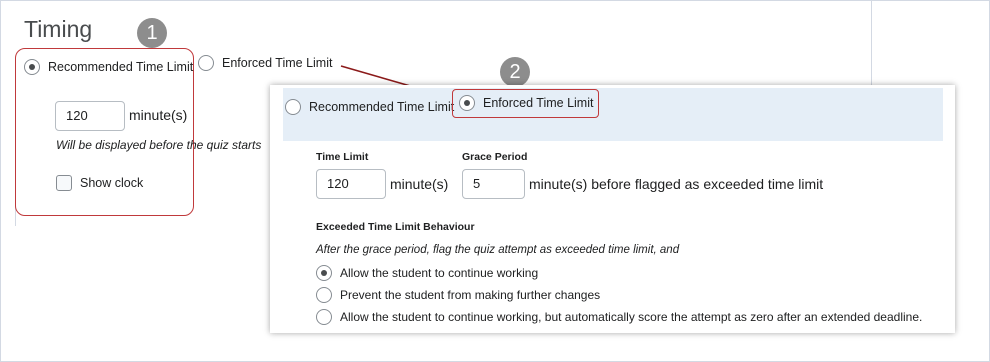 This screenshot has height=362, width=990. What do you see at coordinates (351, 184) in the screenshot?
I see `panel-time-limit-input: 120` at bounding box center [351, 184].